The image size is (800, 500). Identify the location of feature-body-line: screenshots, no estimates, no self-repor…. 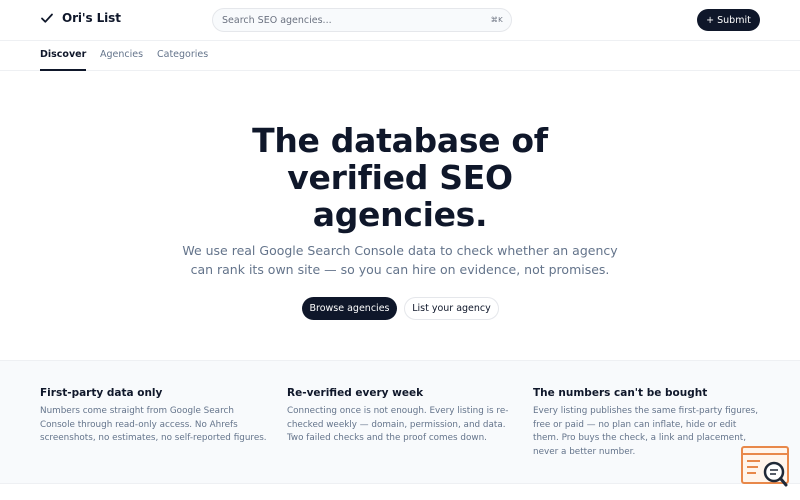
(153, 438).